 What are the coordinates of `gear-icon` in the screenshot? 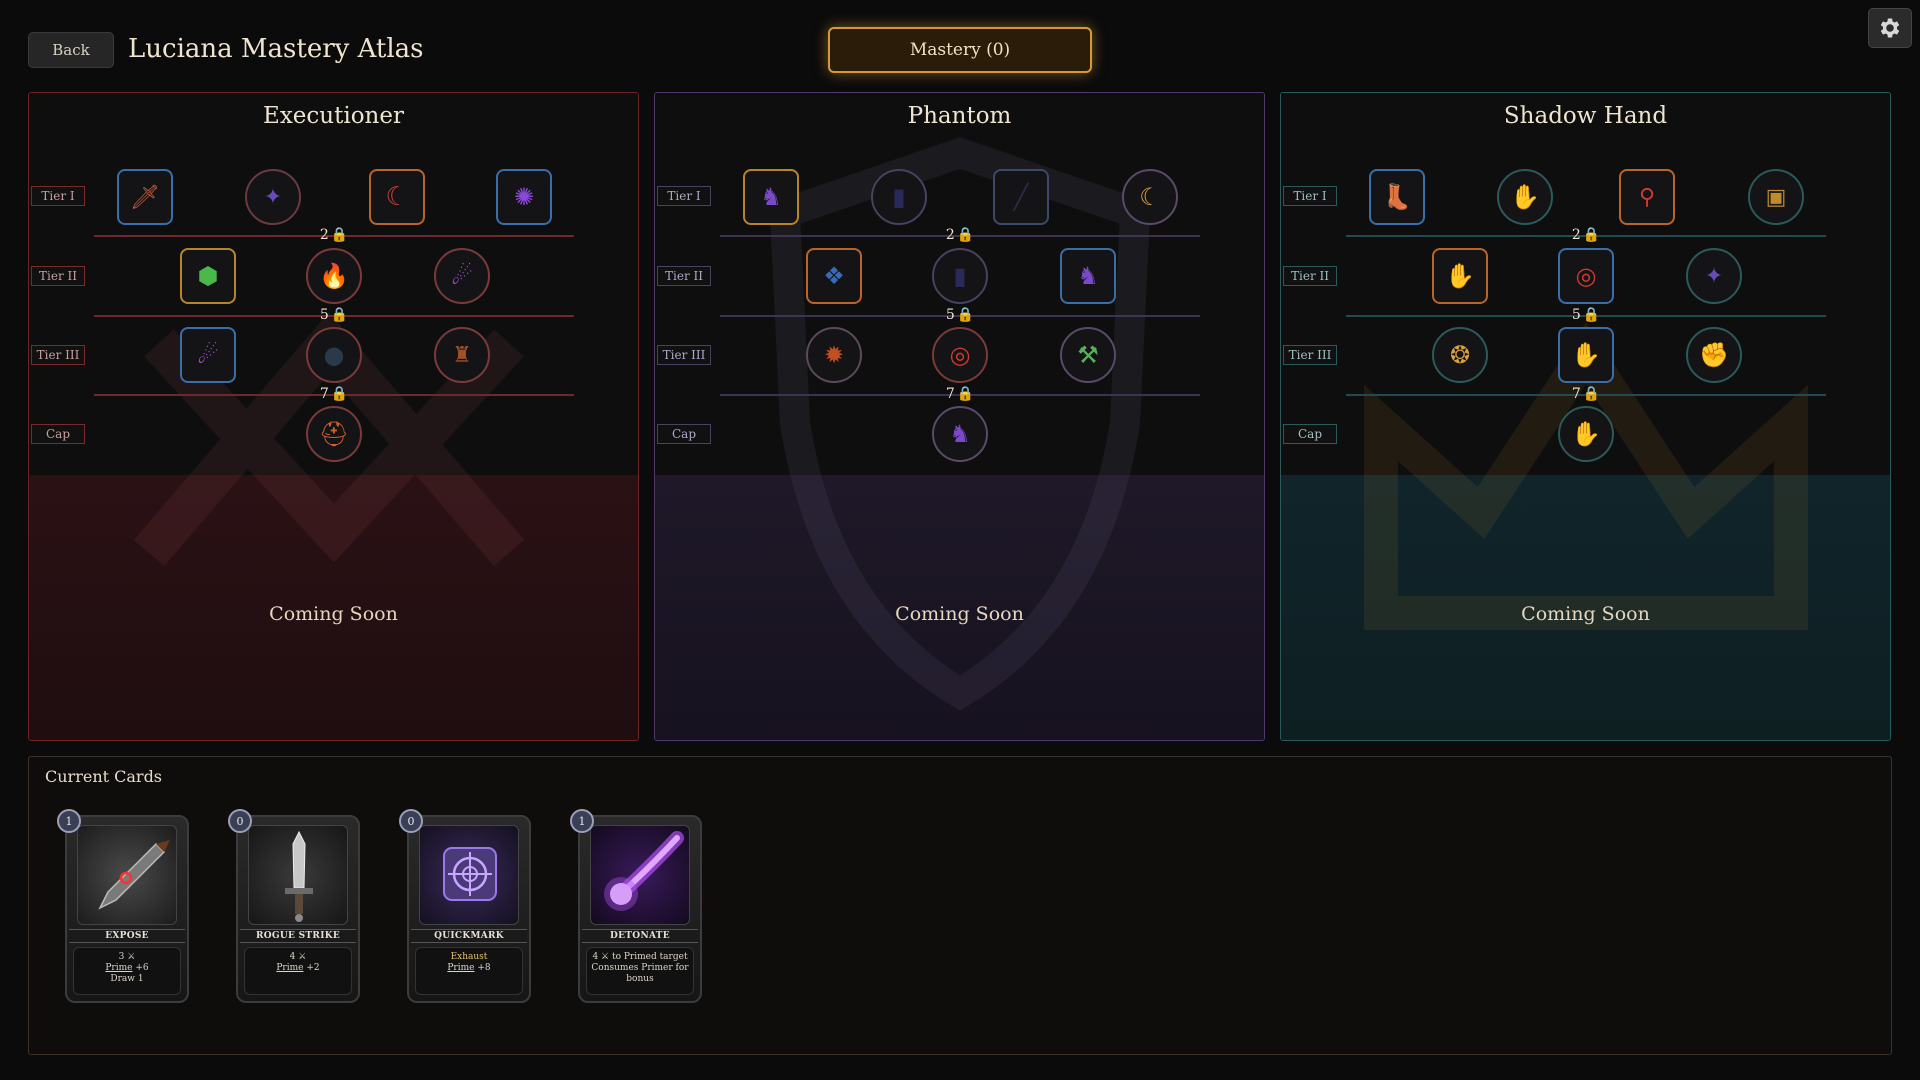 It's located at (1890, 28).